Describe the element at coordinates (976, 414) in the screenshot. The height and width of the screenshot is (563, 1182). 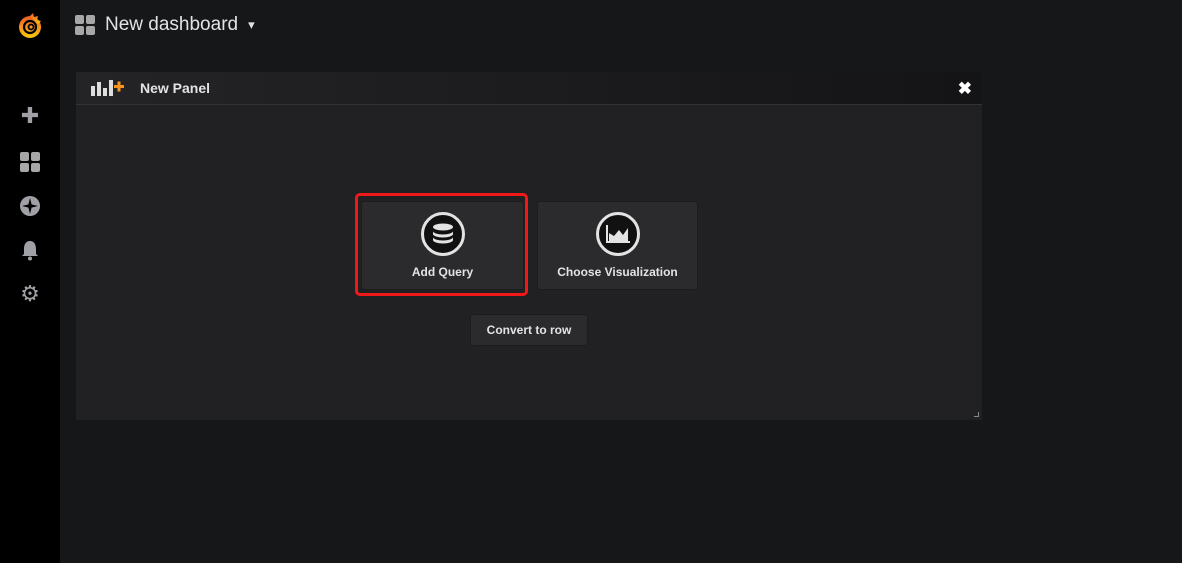
I see `resize-handle` at that location.